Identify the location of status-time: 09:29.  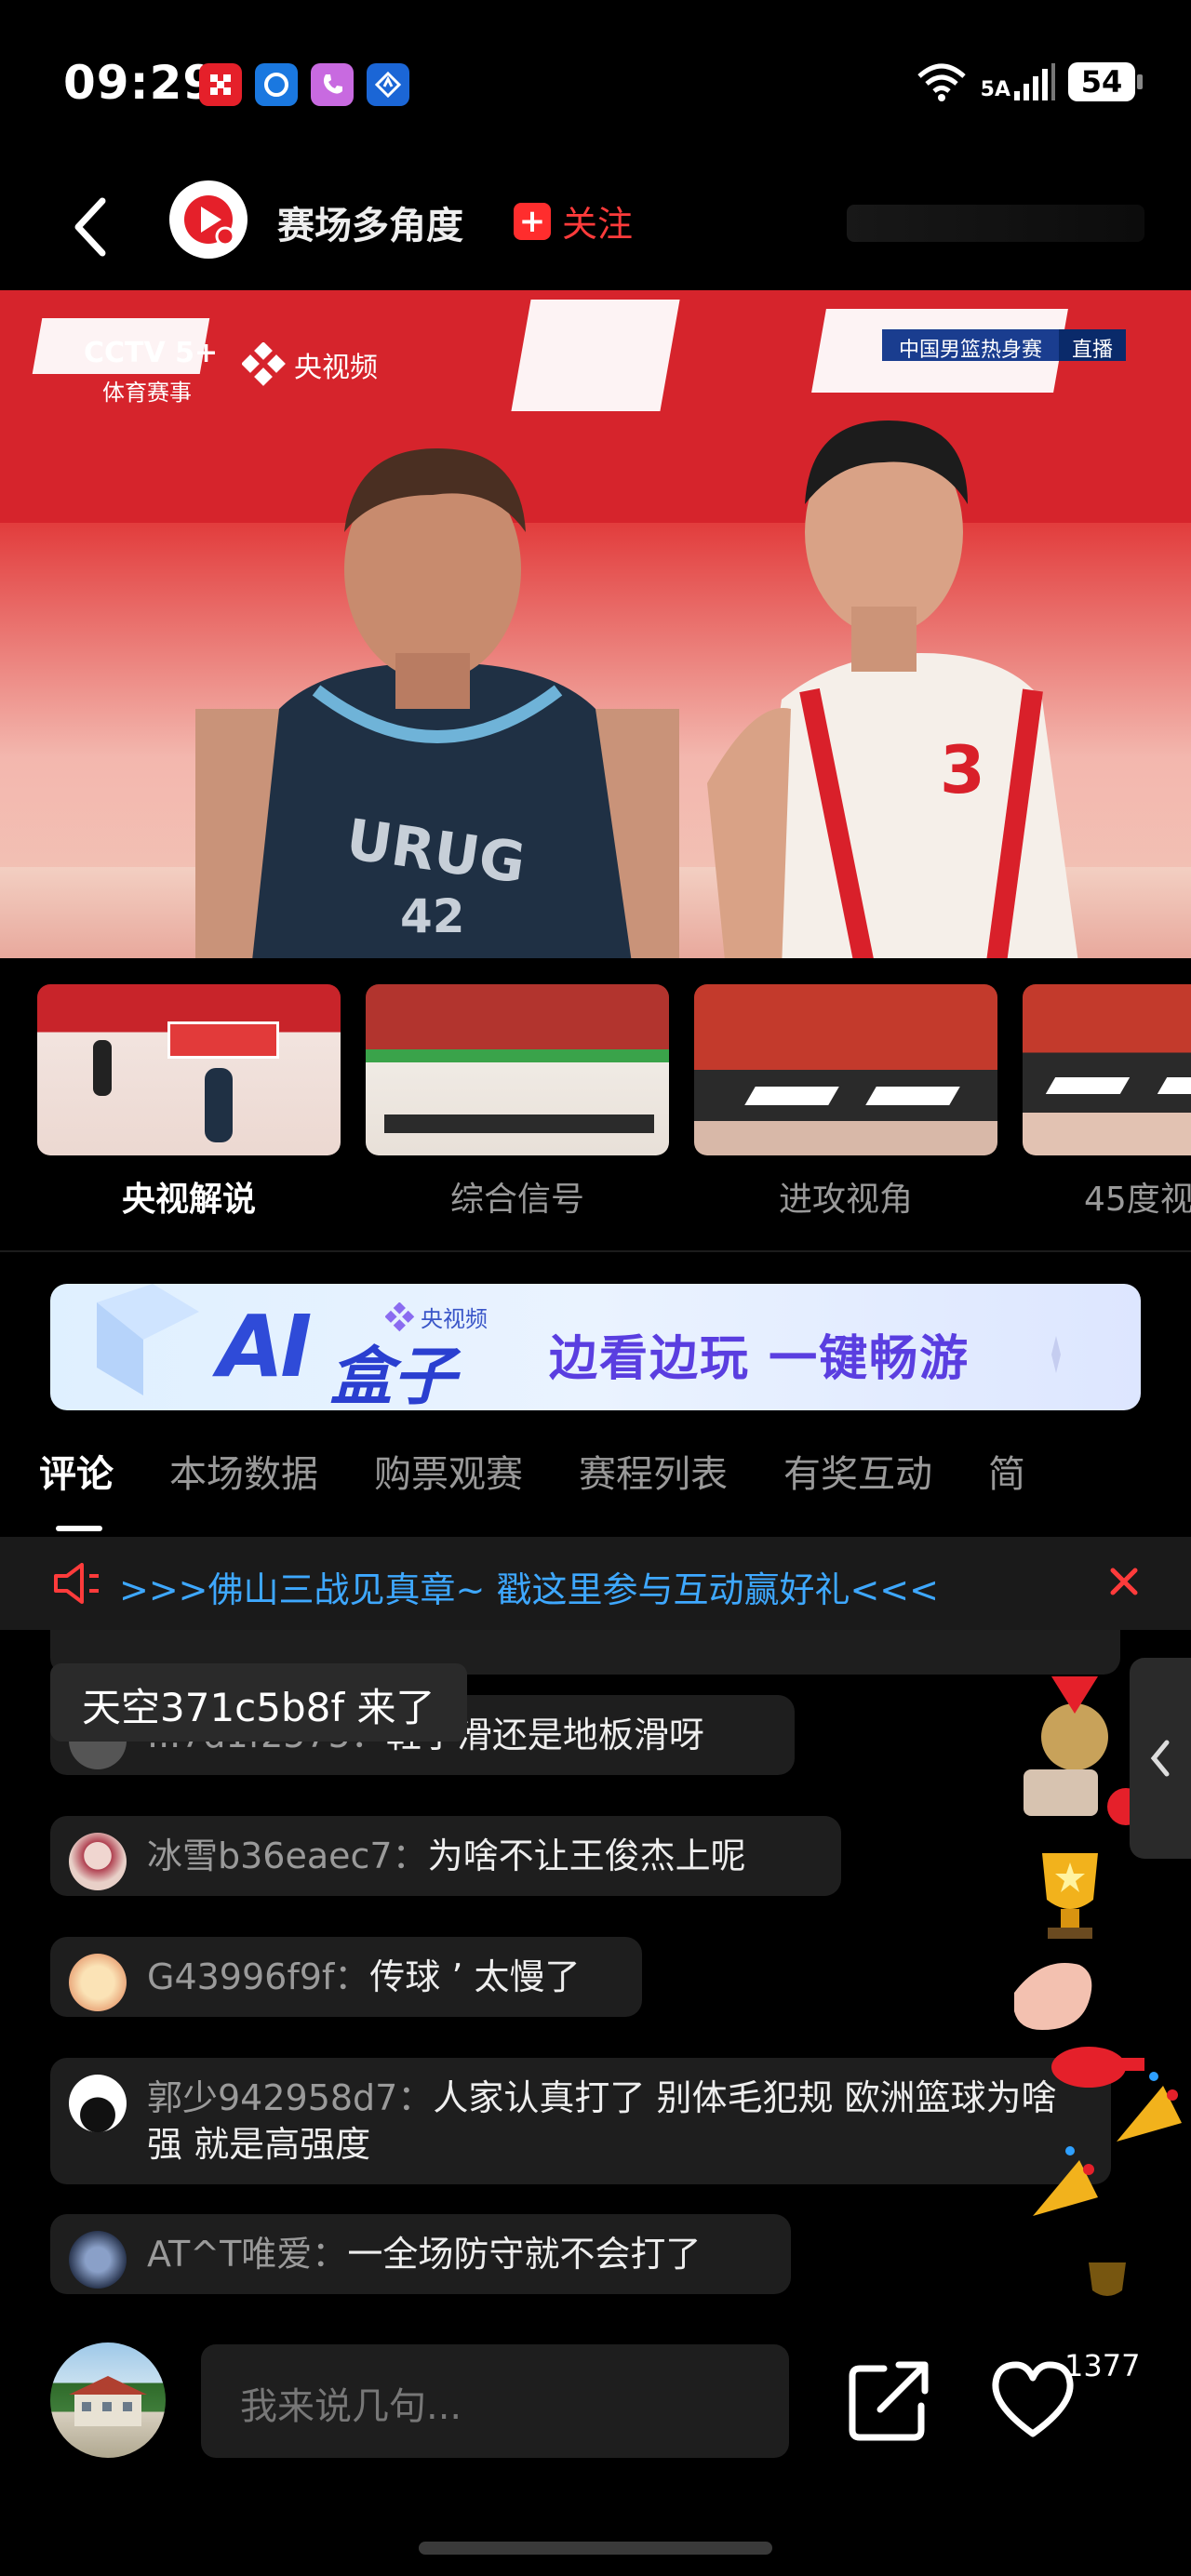
(140, 83).